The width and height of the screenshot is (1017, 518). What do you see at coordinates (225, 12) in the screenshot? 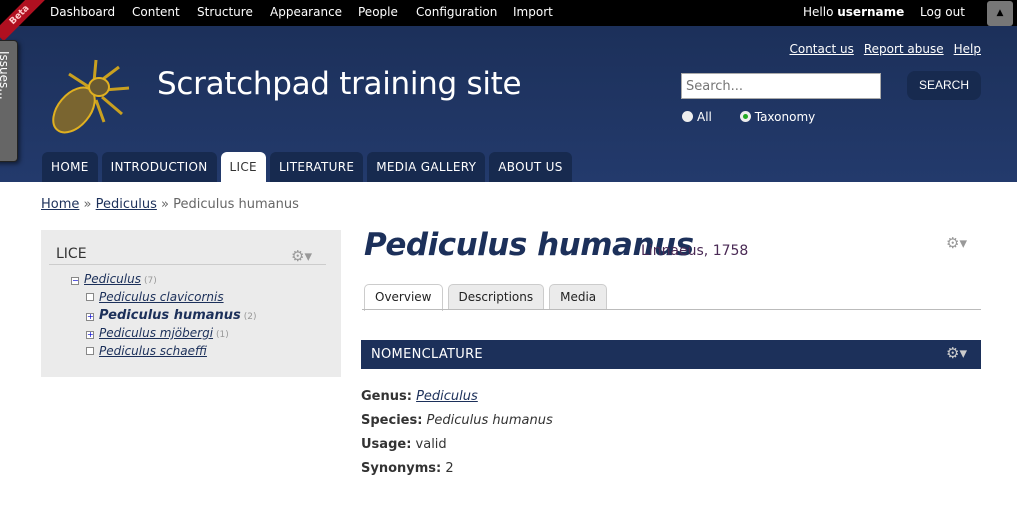
I see `toolbar-structure: Structure` at bounding box center [225, 12].